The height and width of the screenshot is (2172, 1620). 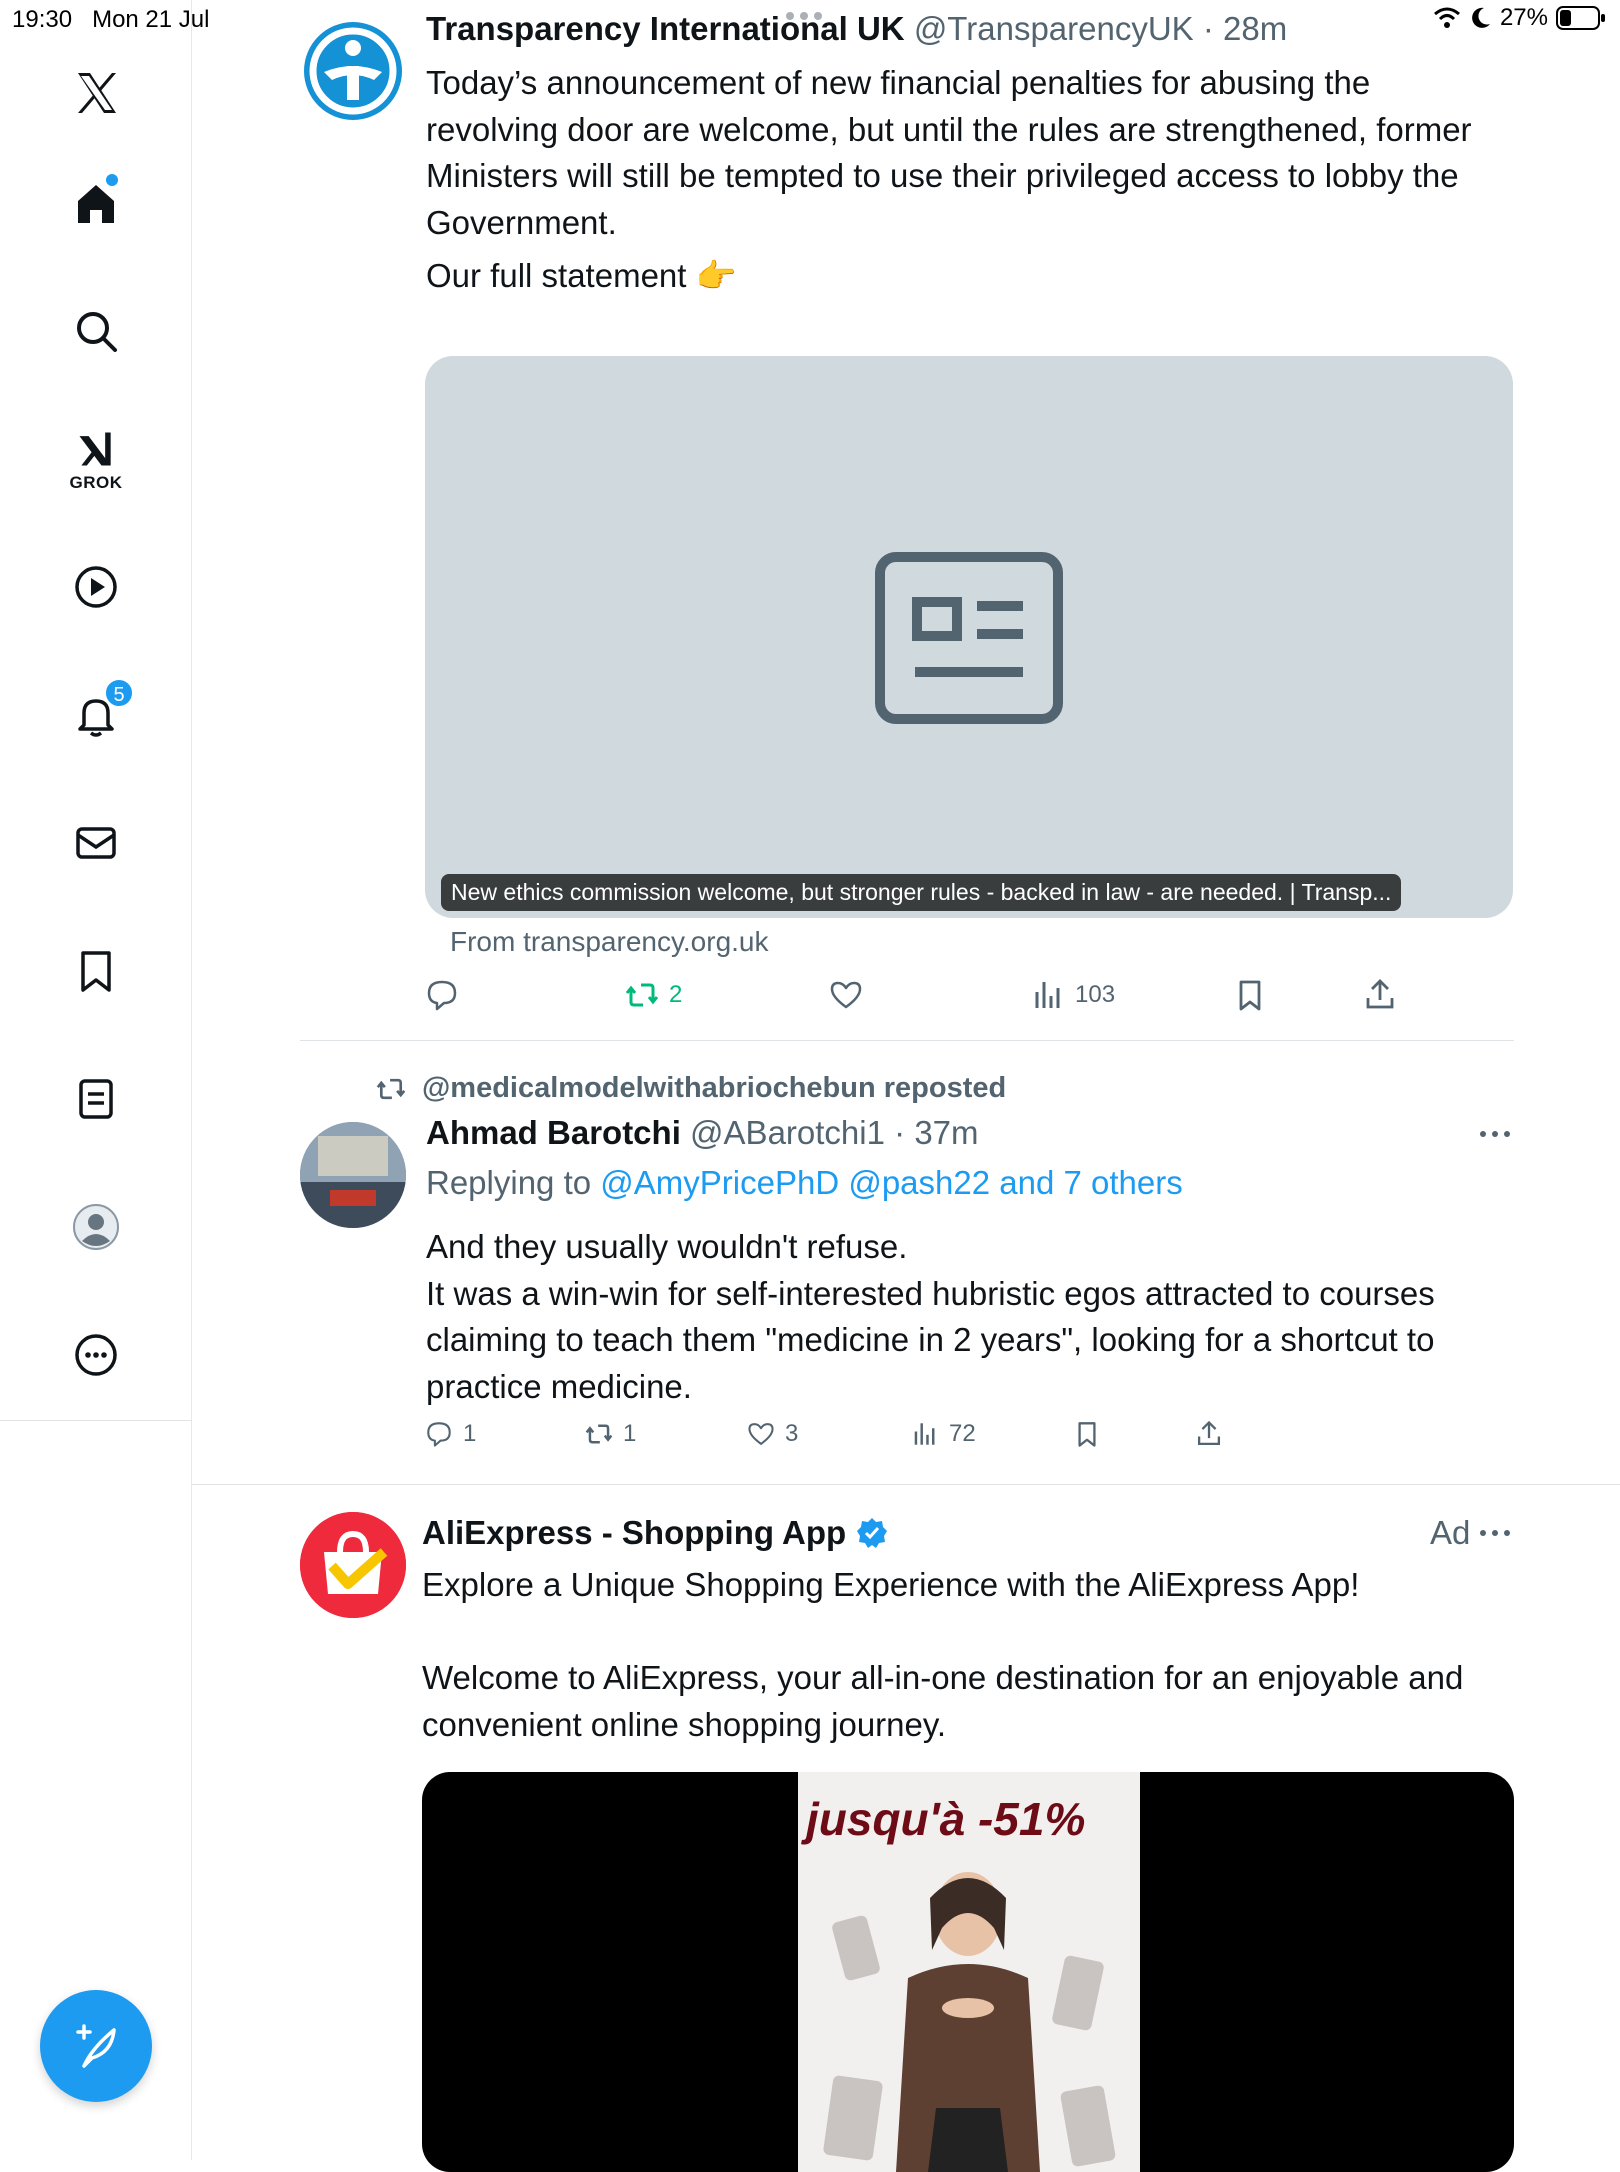 I want to click on sidebar-item-profile, so click(x=96, y=1227).